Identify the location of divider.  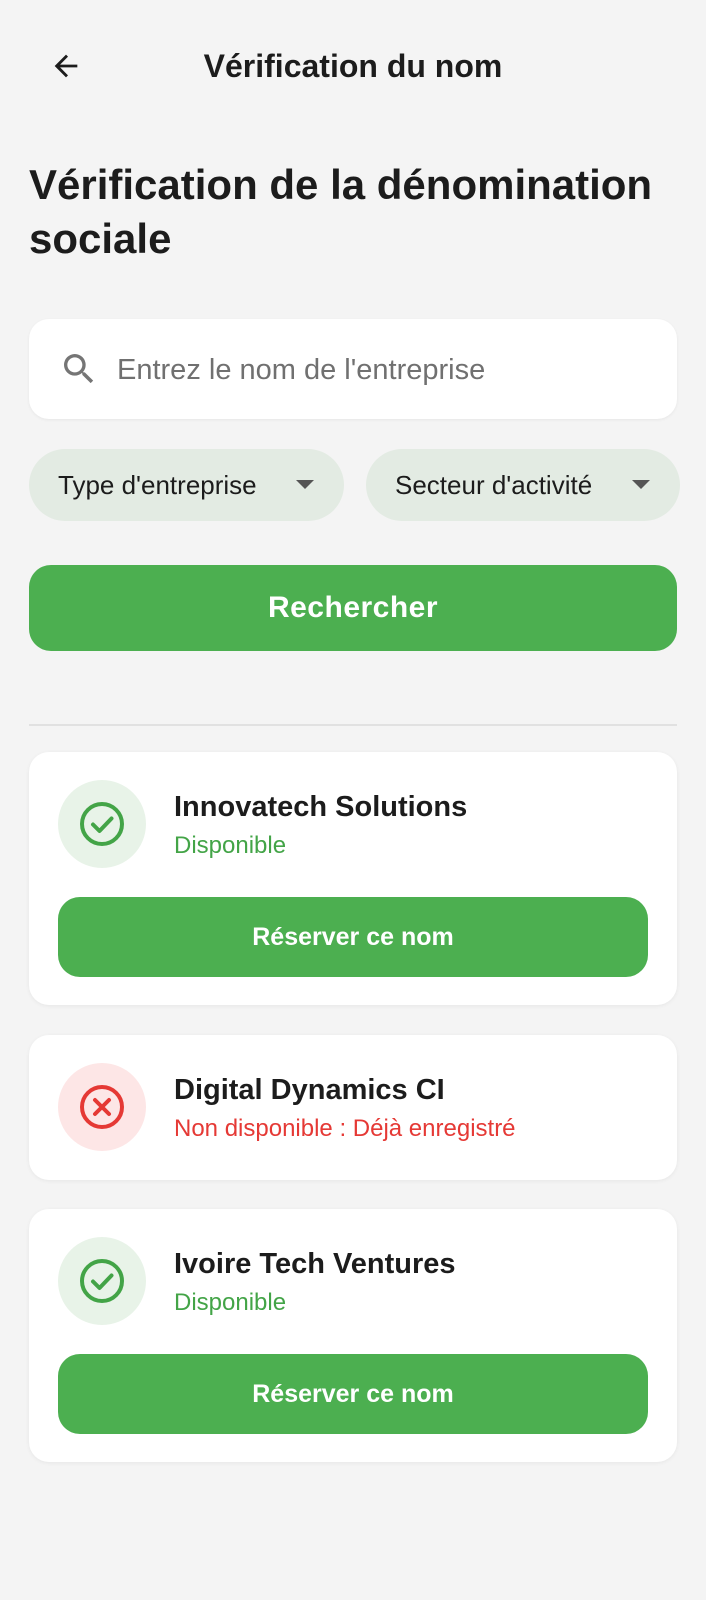
(353, 725).